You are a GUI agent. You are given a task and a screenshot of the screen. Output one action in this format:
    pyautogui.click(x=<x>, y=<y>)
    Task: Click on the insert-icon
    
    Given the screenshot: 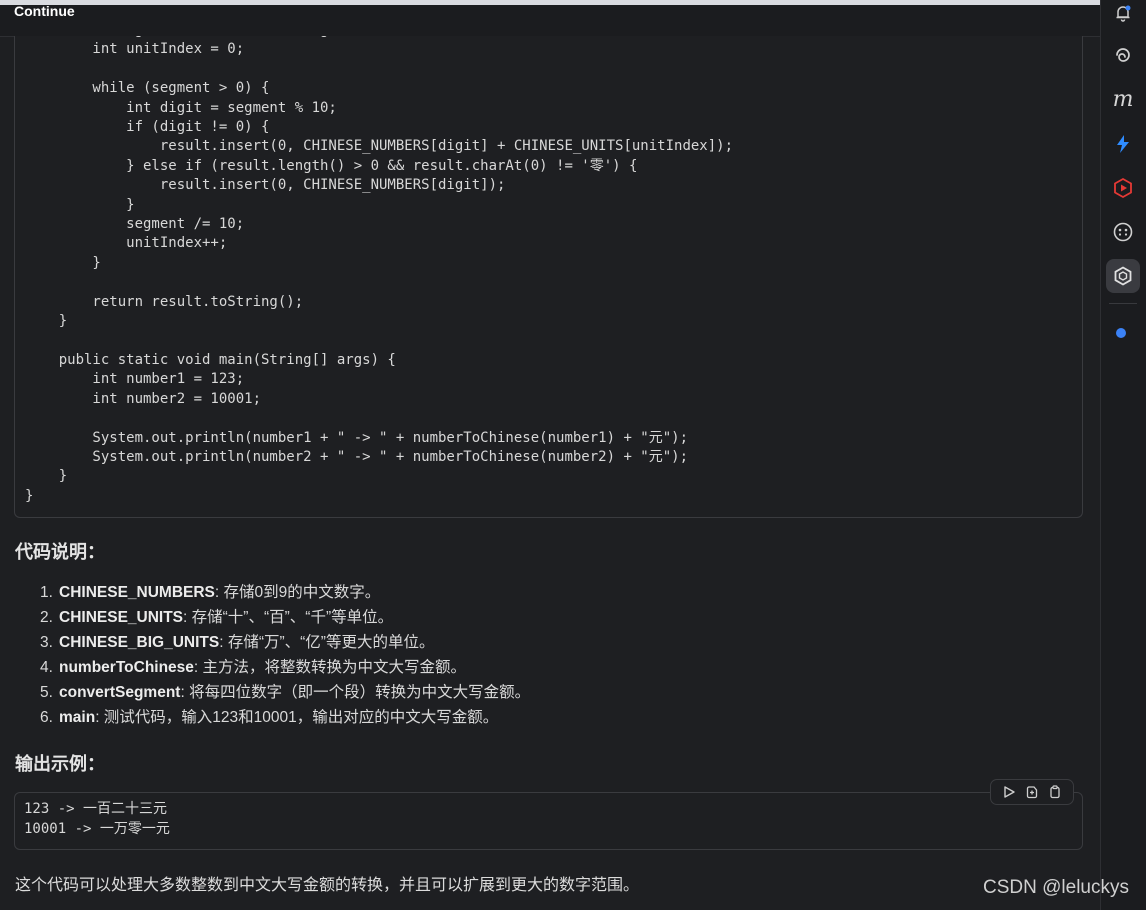 What is the action you would take?
    pyautogui.click(x=1032, y=792)
    